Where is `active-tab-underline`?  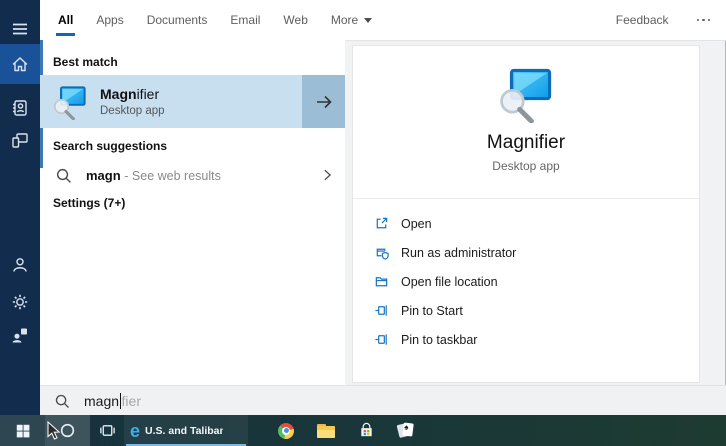
active-tab-underline is located at coordinates (66, 34).